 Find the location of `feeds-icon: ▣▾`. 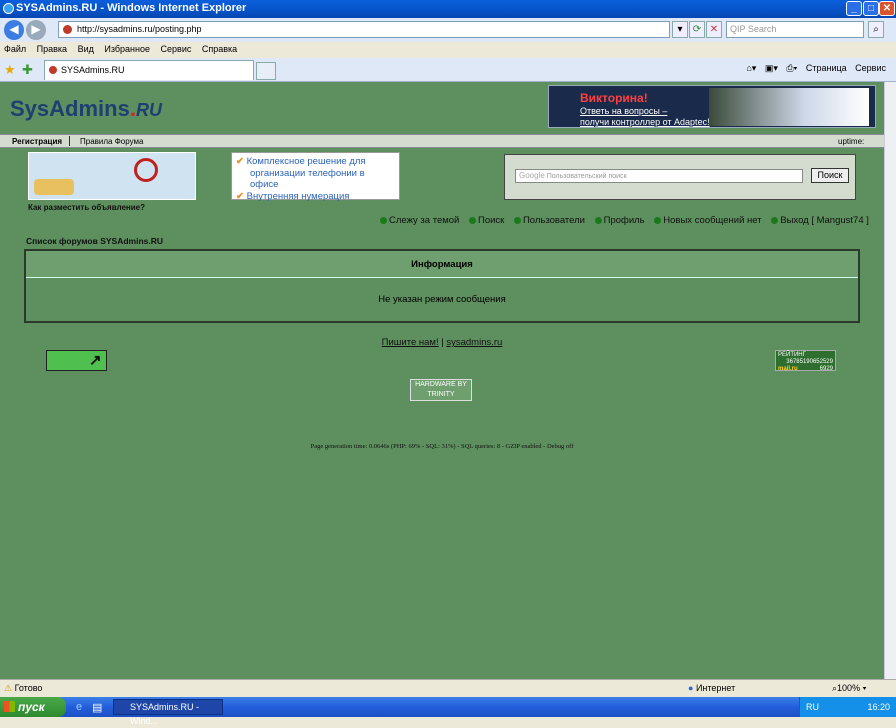

feeds-icon: ▣▾ is located at coordinates (771, 68).